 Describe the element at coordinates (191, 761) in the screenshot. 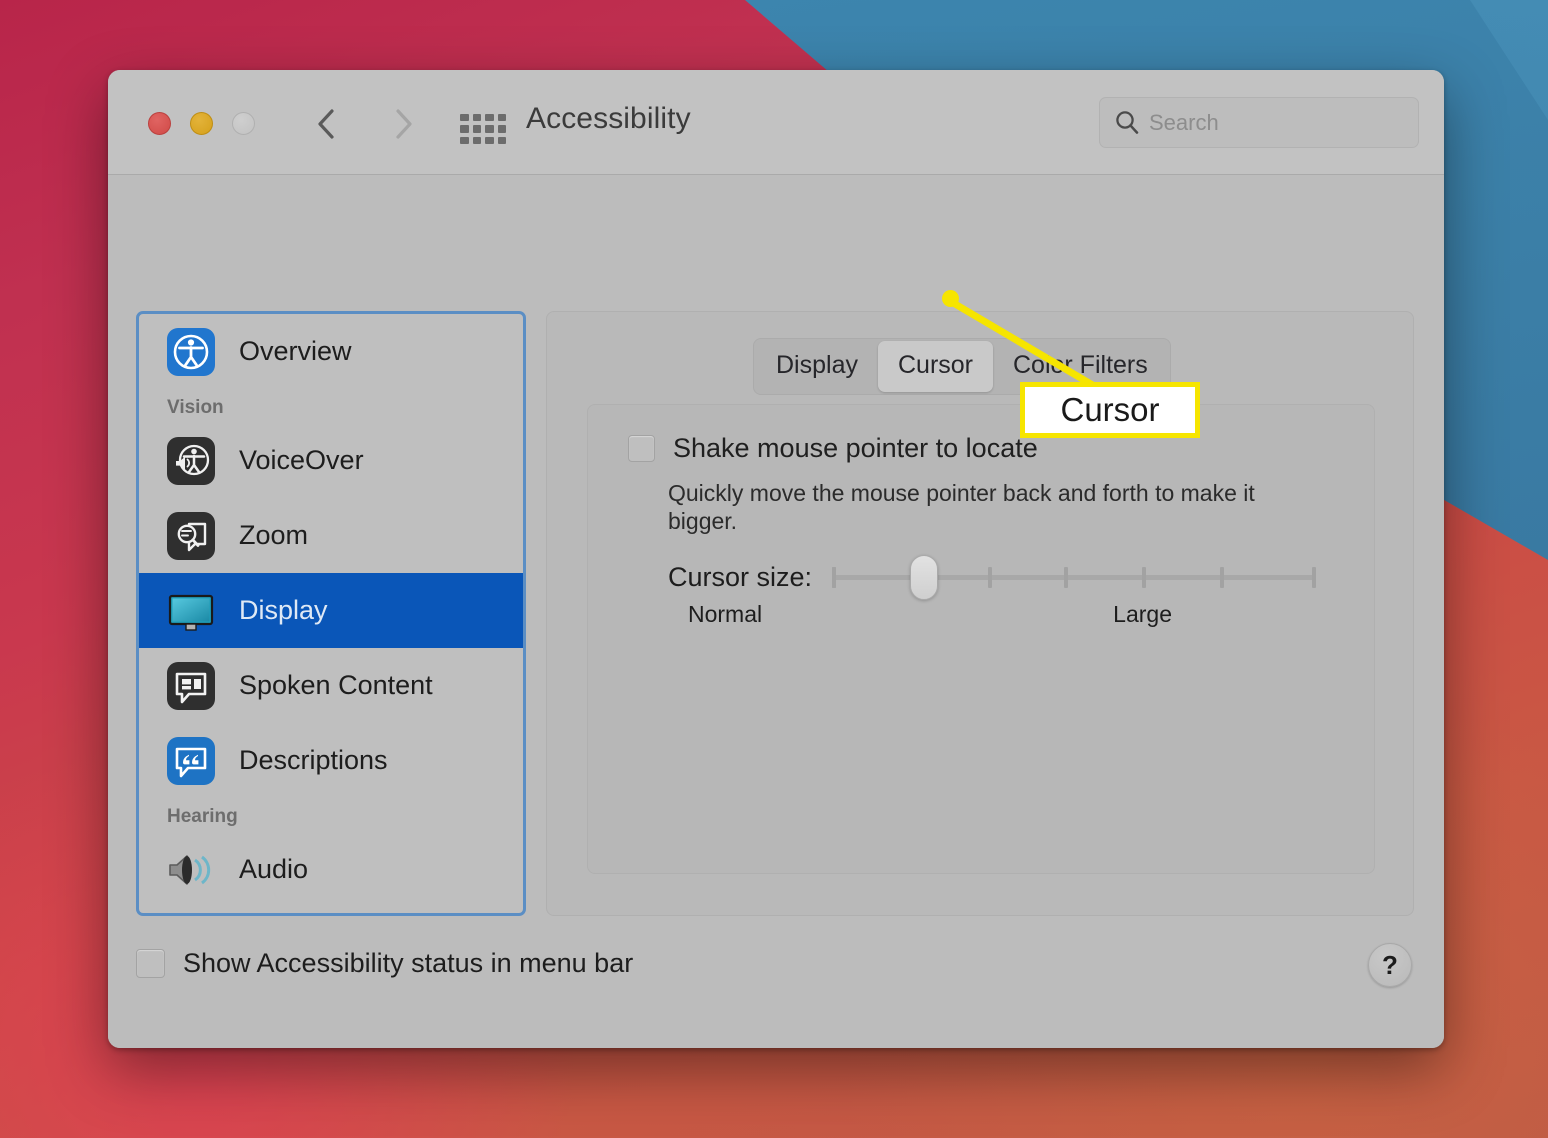

I see `descriptions-icon` at that location.